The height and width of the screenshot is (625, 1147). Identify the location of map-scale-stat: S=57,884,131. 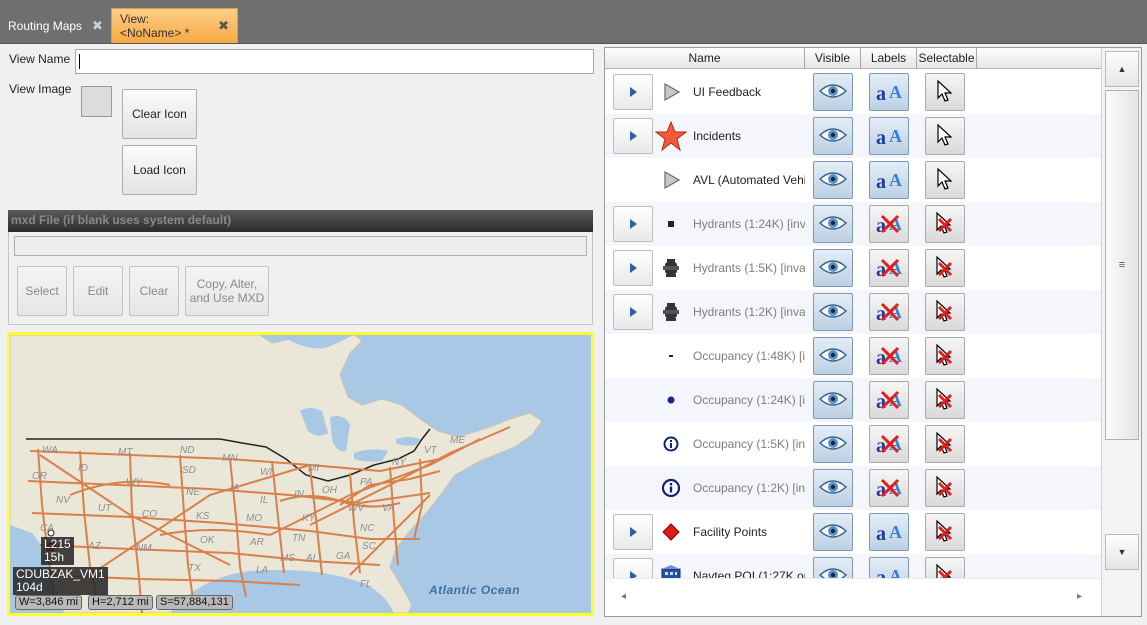
(194, 602).